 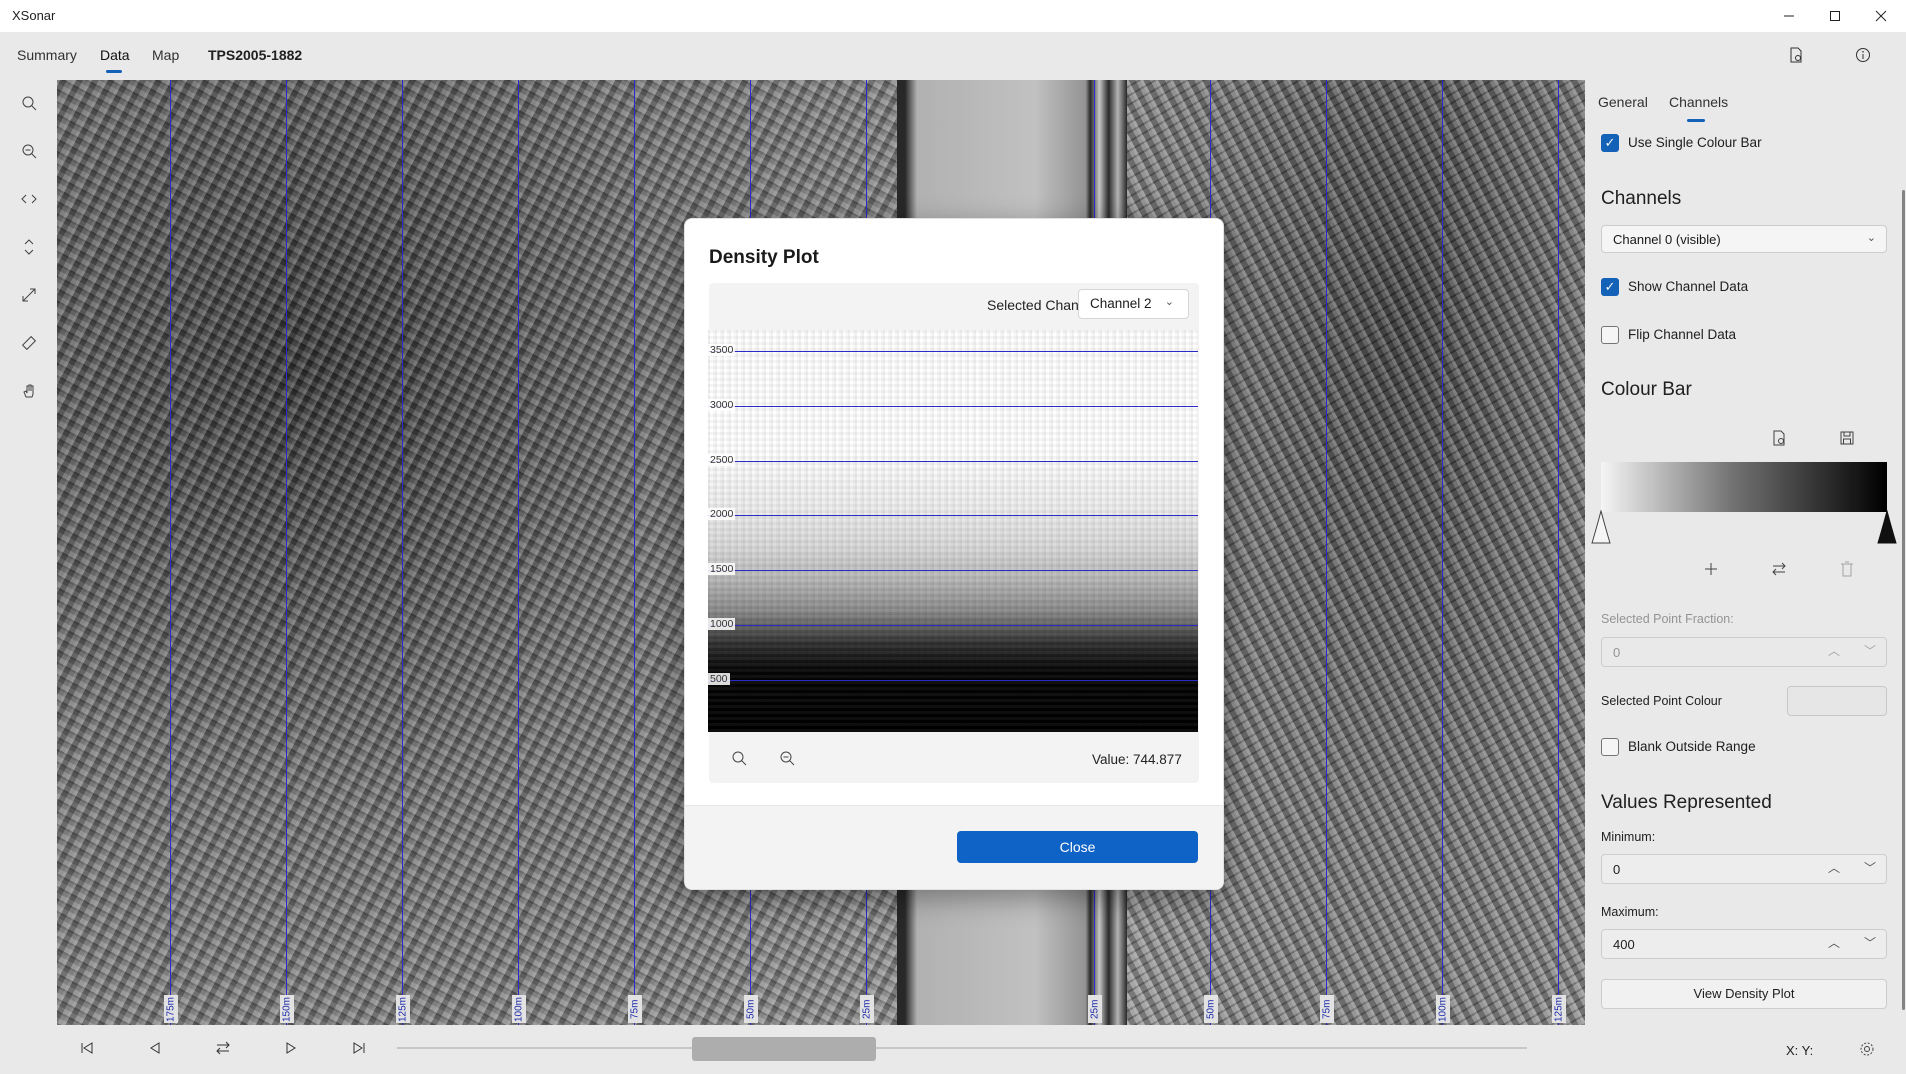 I want to click on chevron-down-icon: ⌄, so click(x=1169, y=302).